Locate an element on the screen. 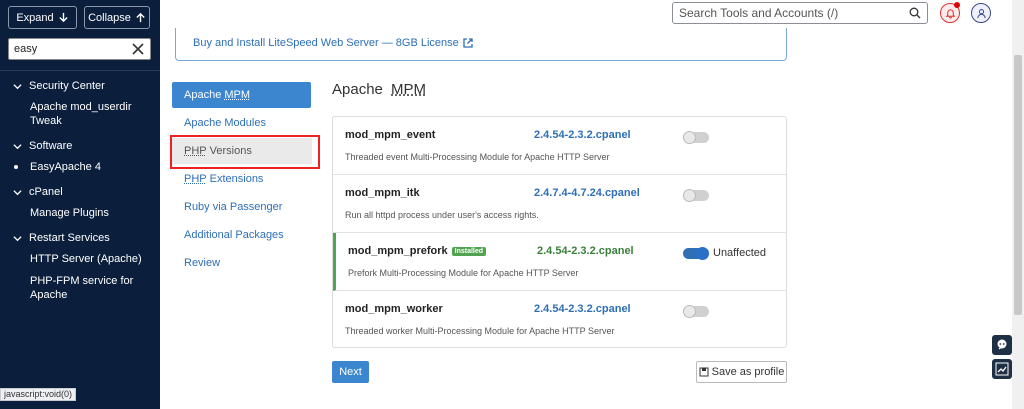 The width and height of the screenshot is (1024, 409). sidebar-item-php-fpm: PHP-FPM service for Apache is located at coordinates (85, 288).